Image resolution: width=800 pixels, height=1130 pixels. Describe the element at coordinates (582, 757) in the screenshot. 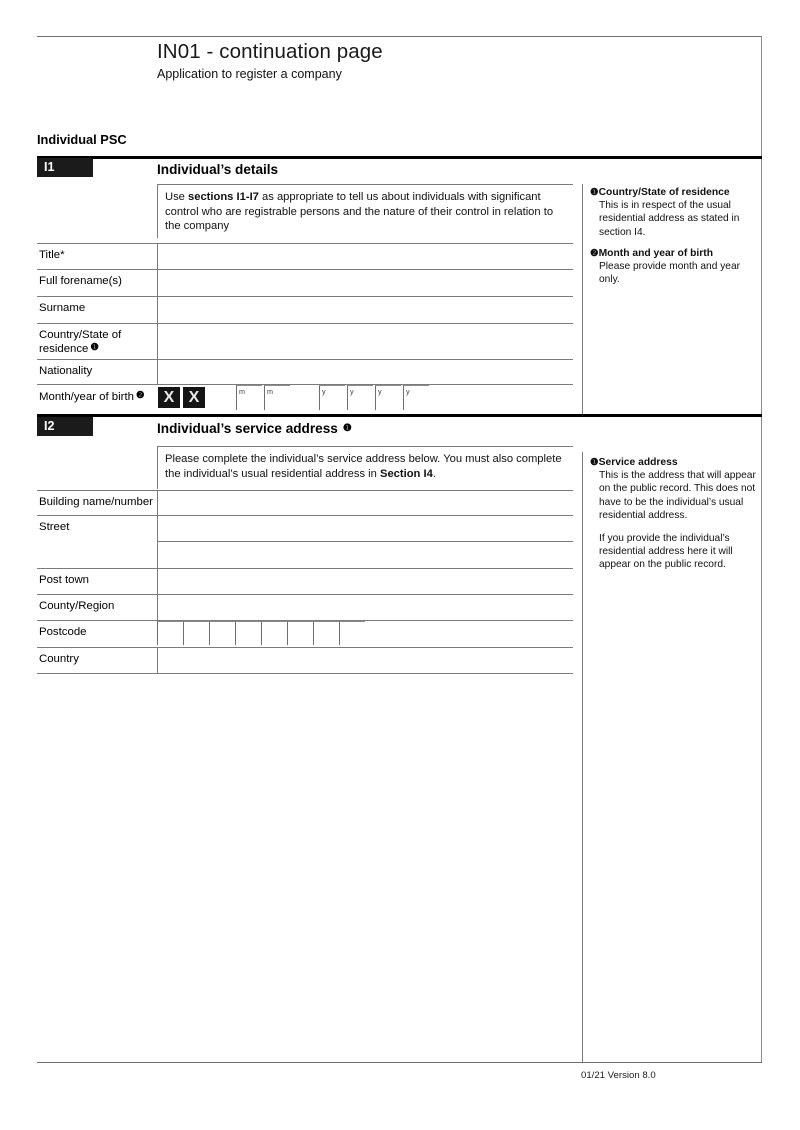

I see `sidebar-divider-i2` at that location.